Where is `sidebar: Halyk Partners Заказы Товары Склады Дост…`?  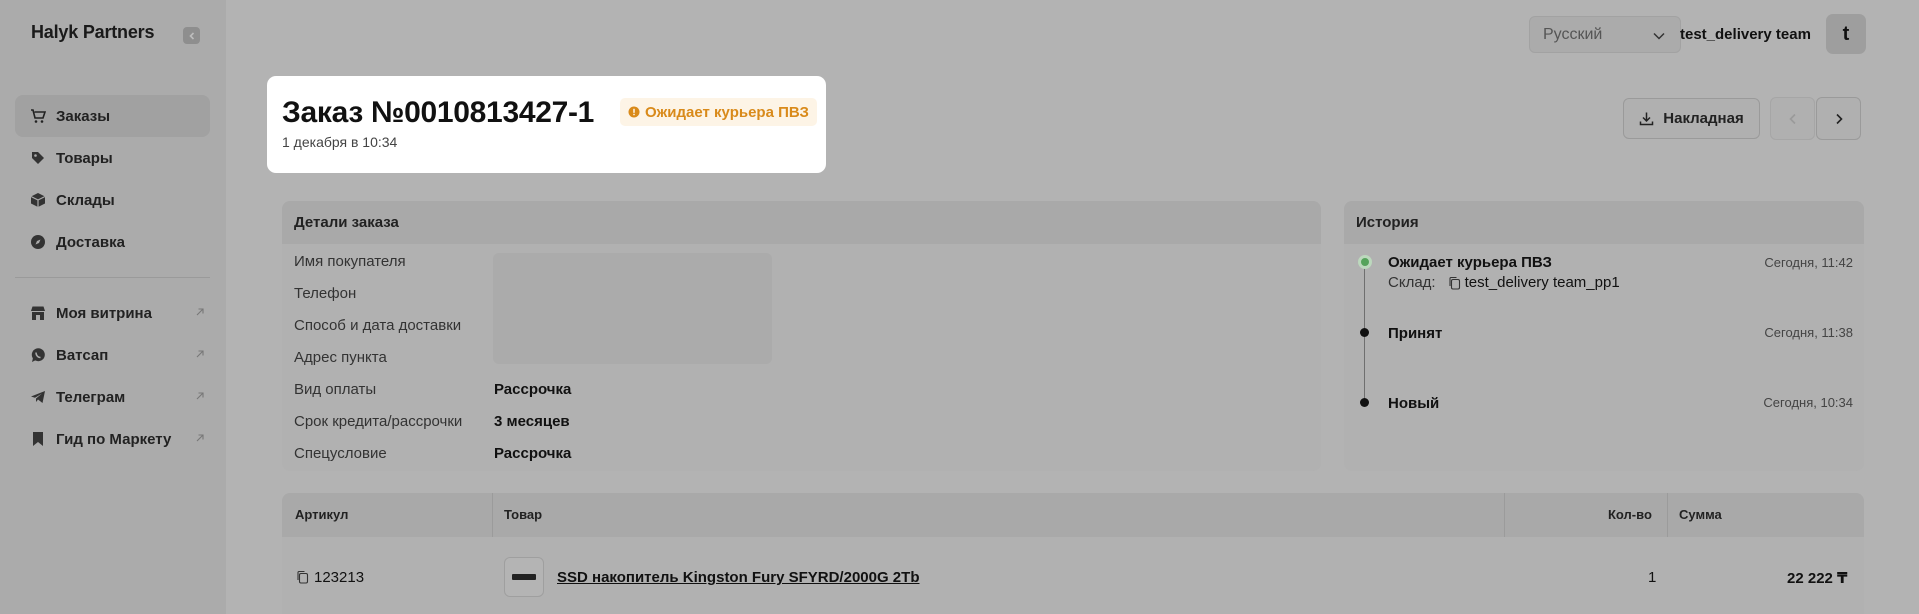 sidebar: Halyk Partners Заказы Товары Склады Дост… is located at coordinates (113, 307).